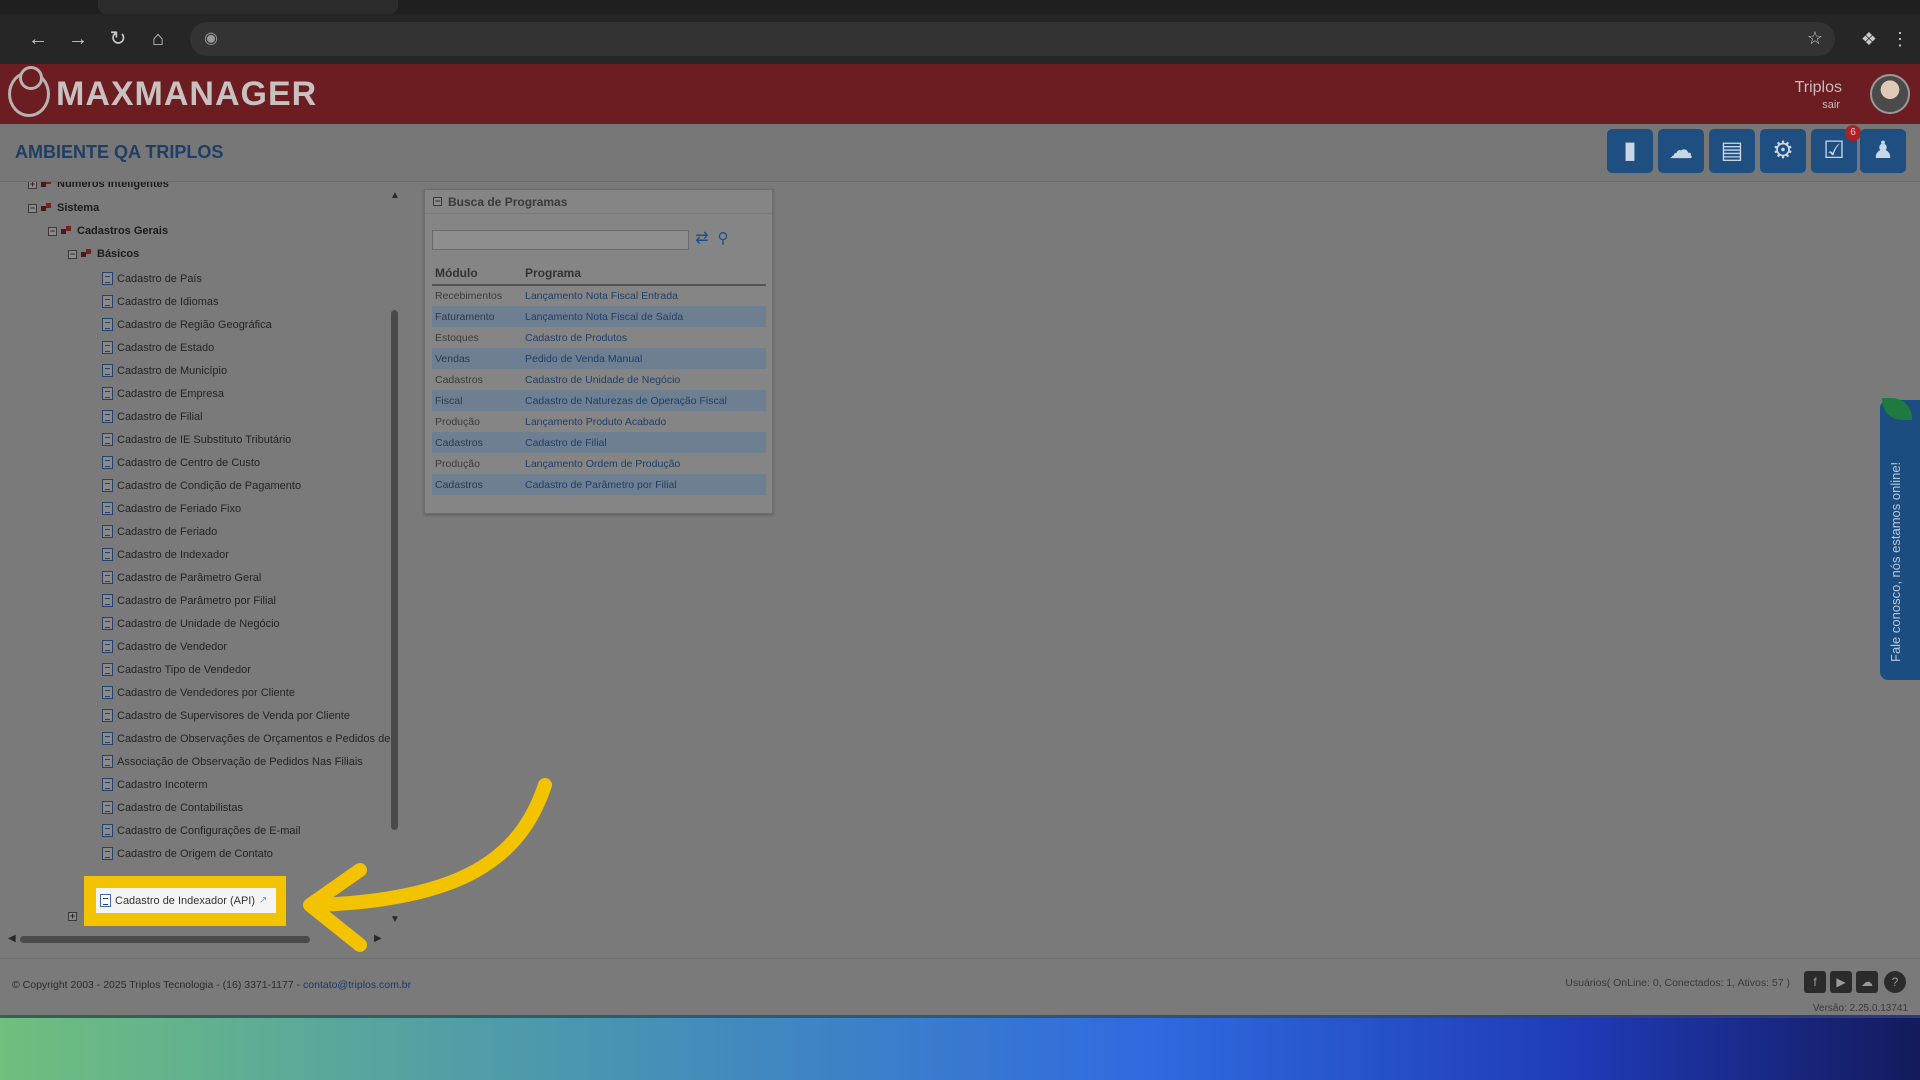  What do you see at coordinates (1815, 38) in the screenshot?
I see `bookmark-star-icon: ☆` at bounding box center [1815, 38].